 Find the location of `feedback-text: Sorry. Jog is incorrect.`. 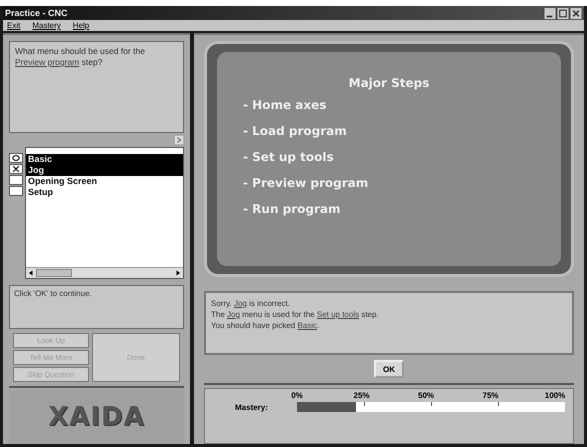

feedback-text: Sorry. Jog is incorrect. is located at coordinates (251, 303).